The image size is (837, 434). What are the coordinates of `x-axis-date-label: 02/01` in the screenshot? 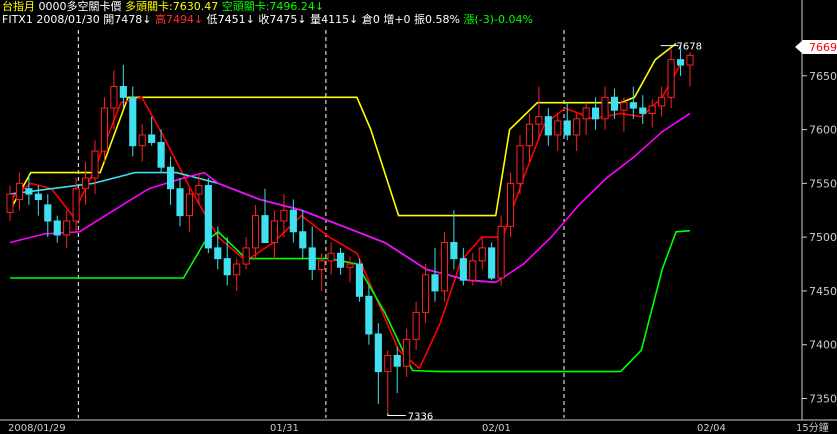 It's located at (496, 428).